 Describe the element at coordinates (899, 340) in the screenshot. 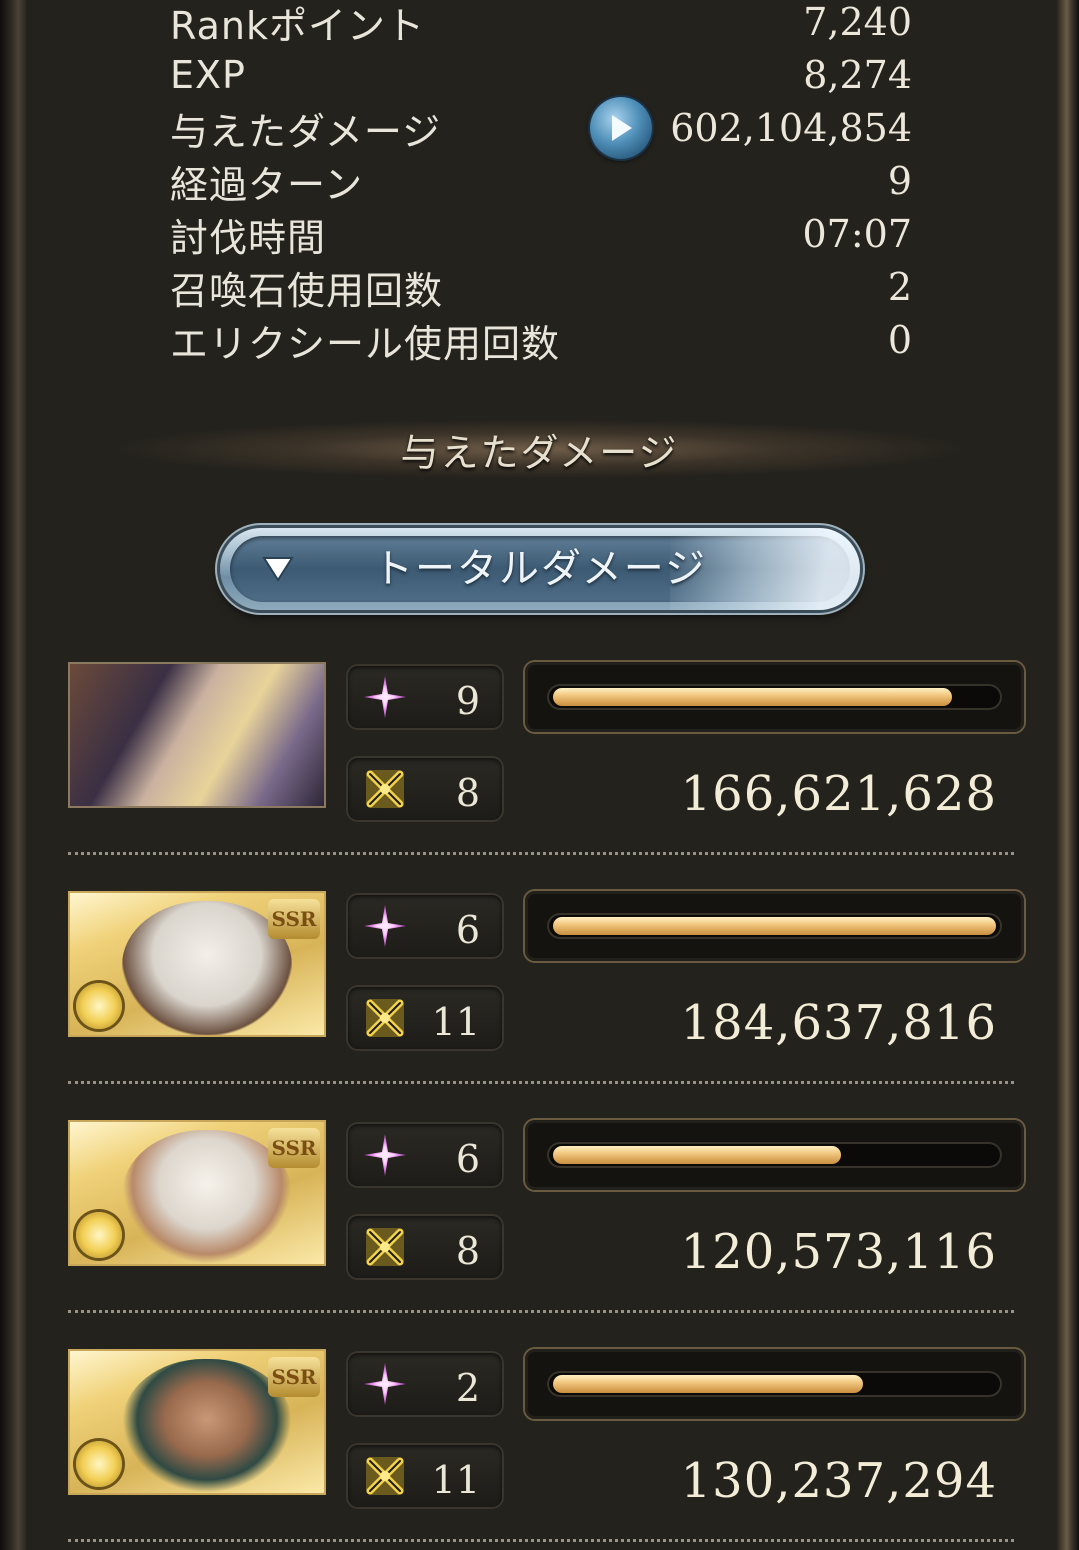

I see `stat-value: 0` at that location.